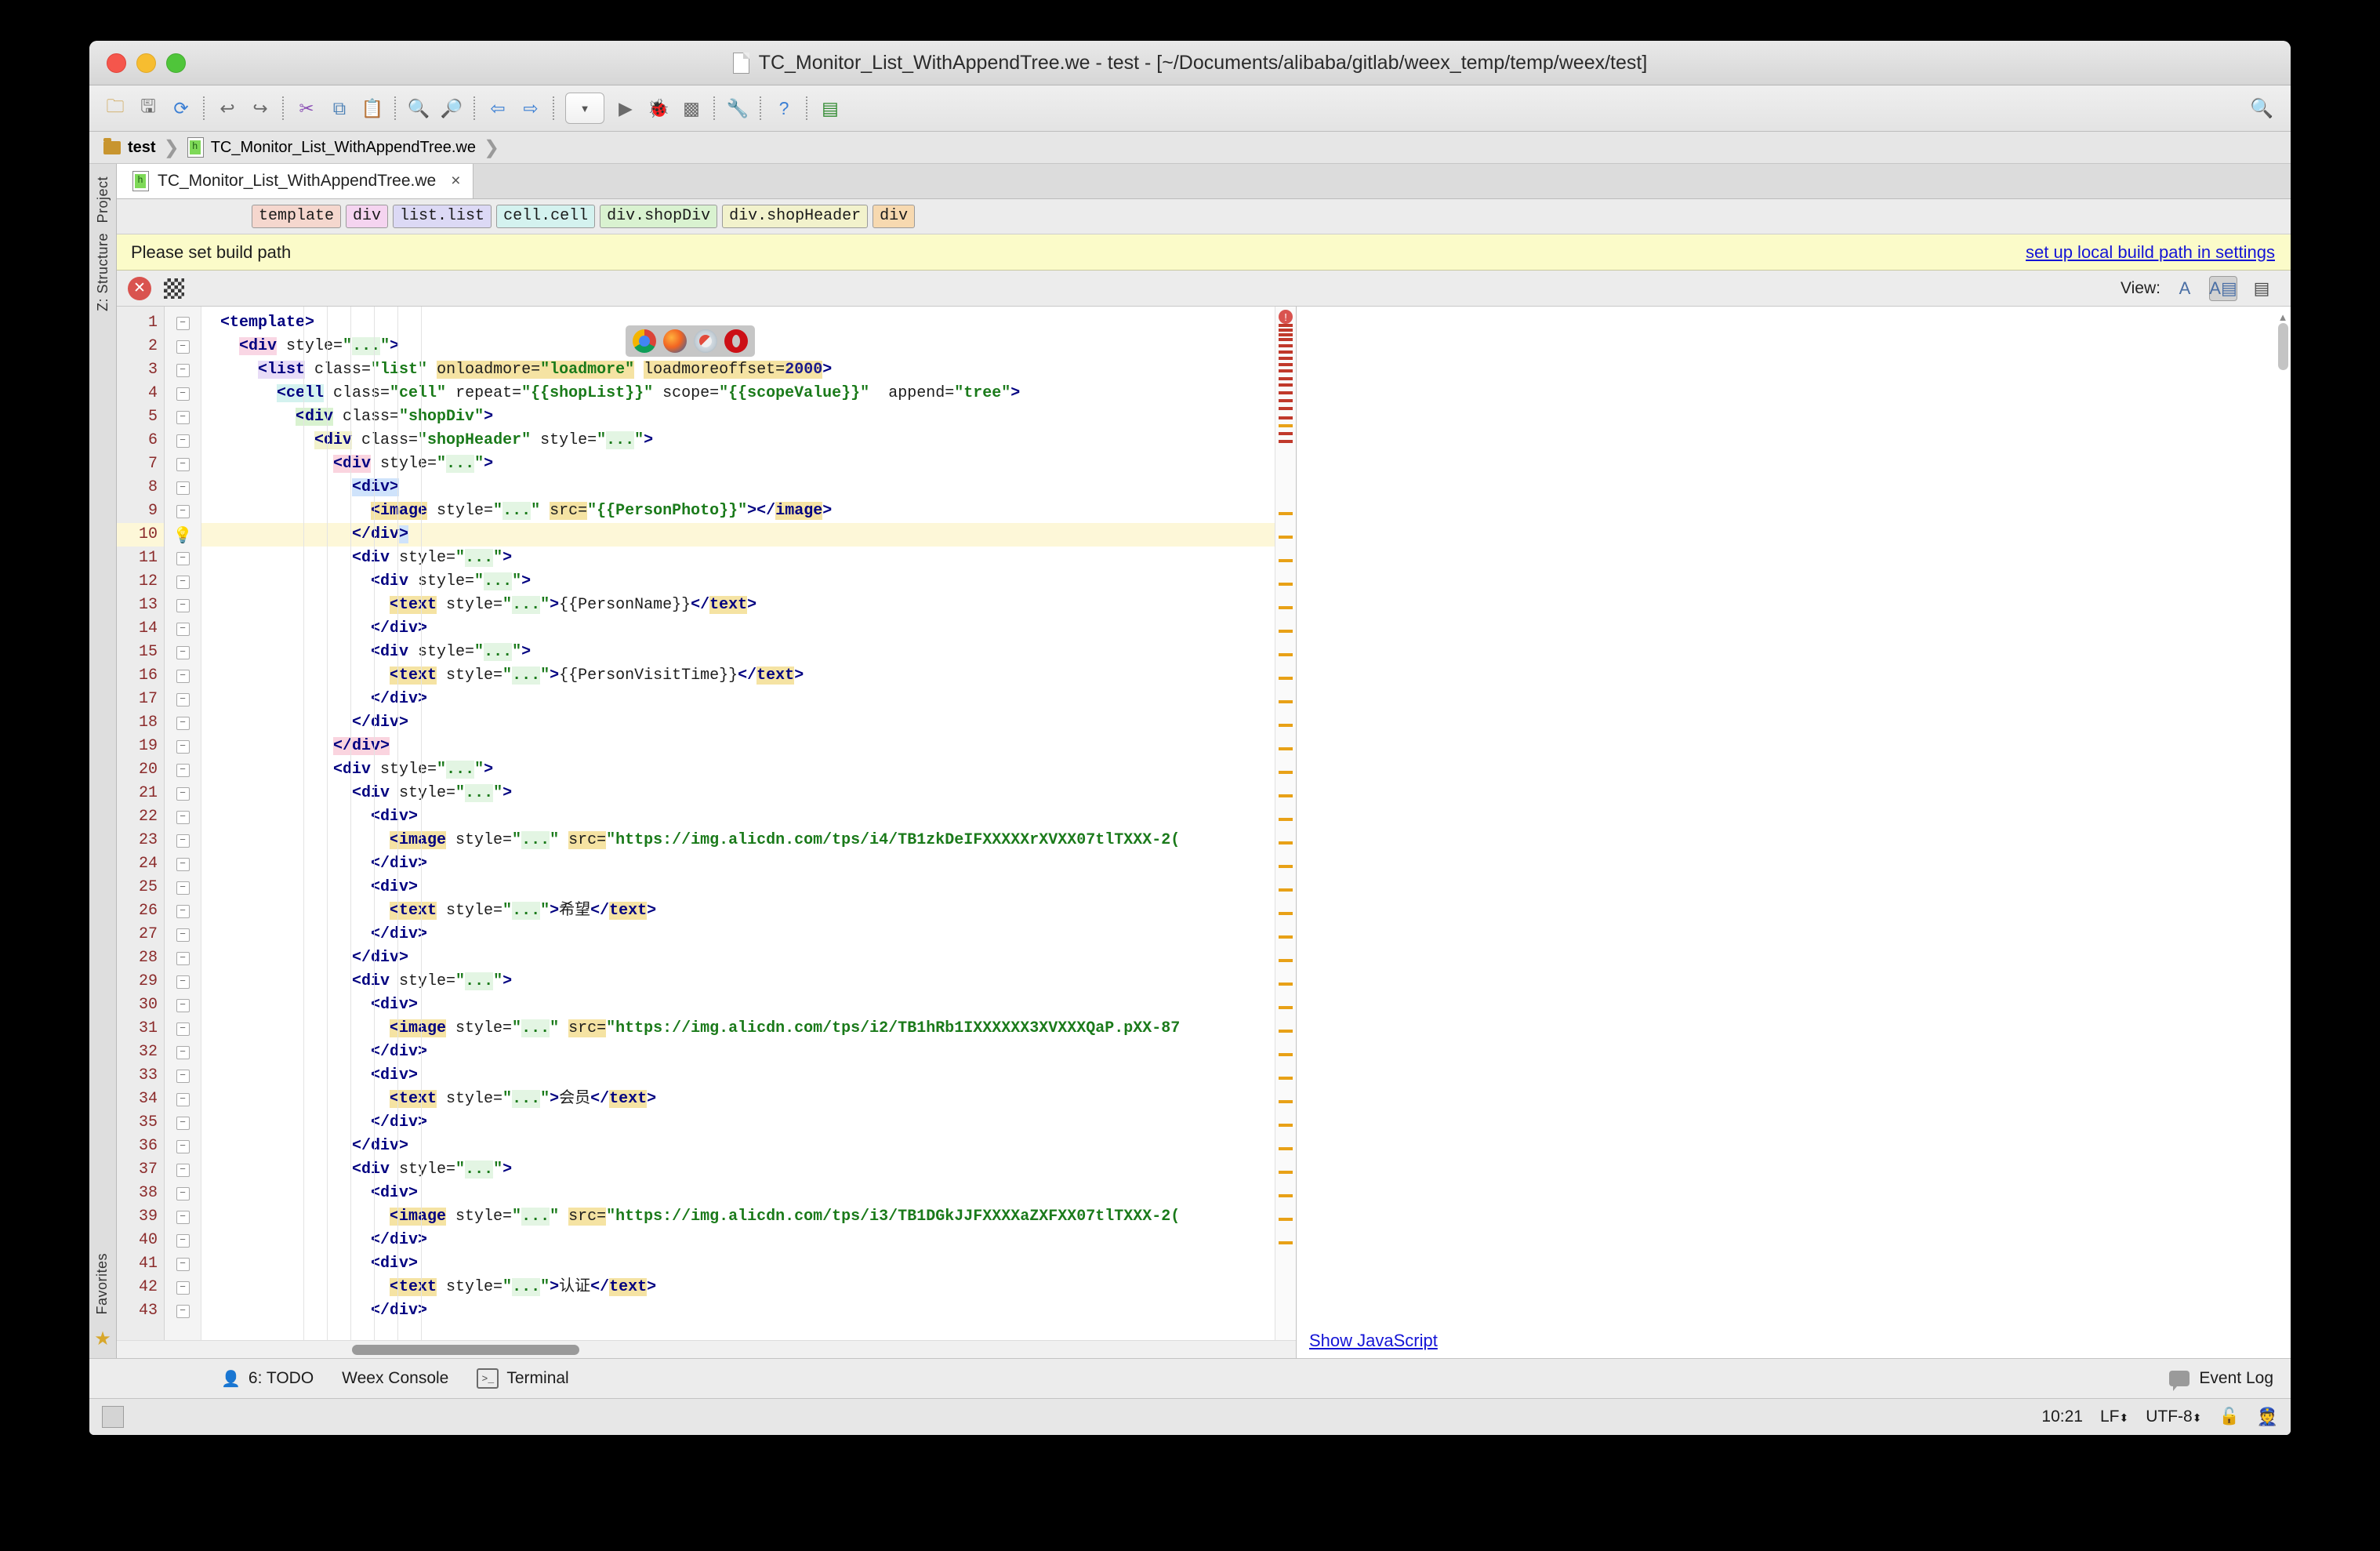 Image resolution: width=2380 pixels, height=1551 pixels. Describe the element at coordinates (795, 216) in the screenshot. I see `chip-shopheader: div.shopHeader` at that location.